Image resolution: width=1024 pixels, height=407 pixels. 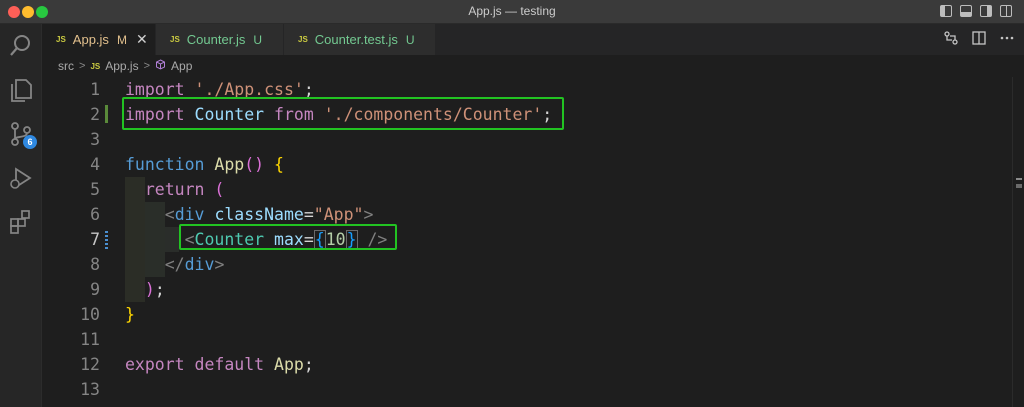 I want to click on line-number: 6, so click(x=95, y=214).